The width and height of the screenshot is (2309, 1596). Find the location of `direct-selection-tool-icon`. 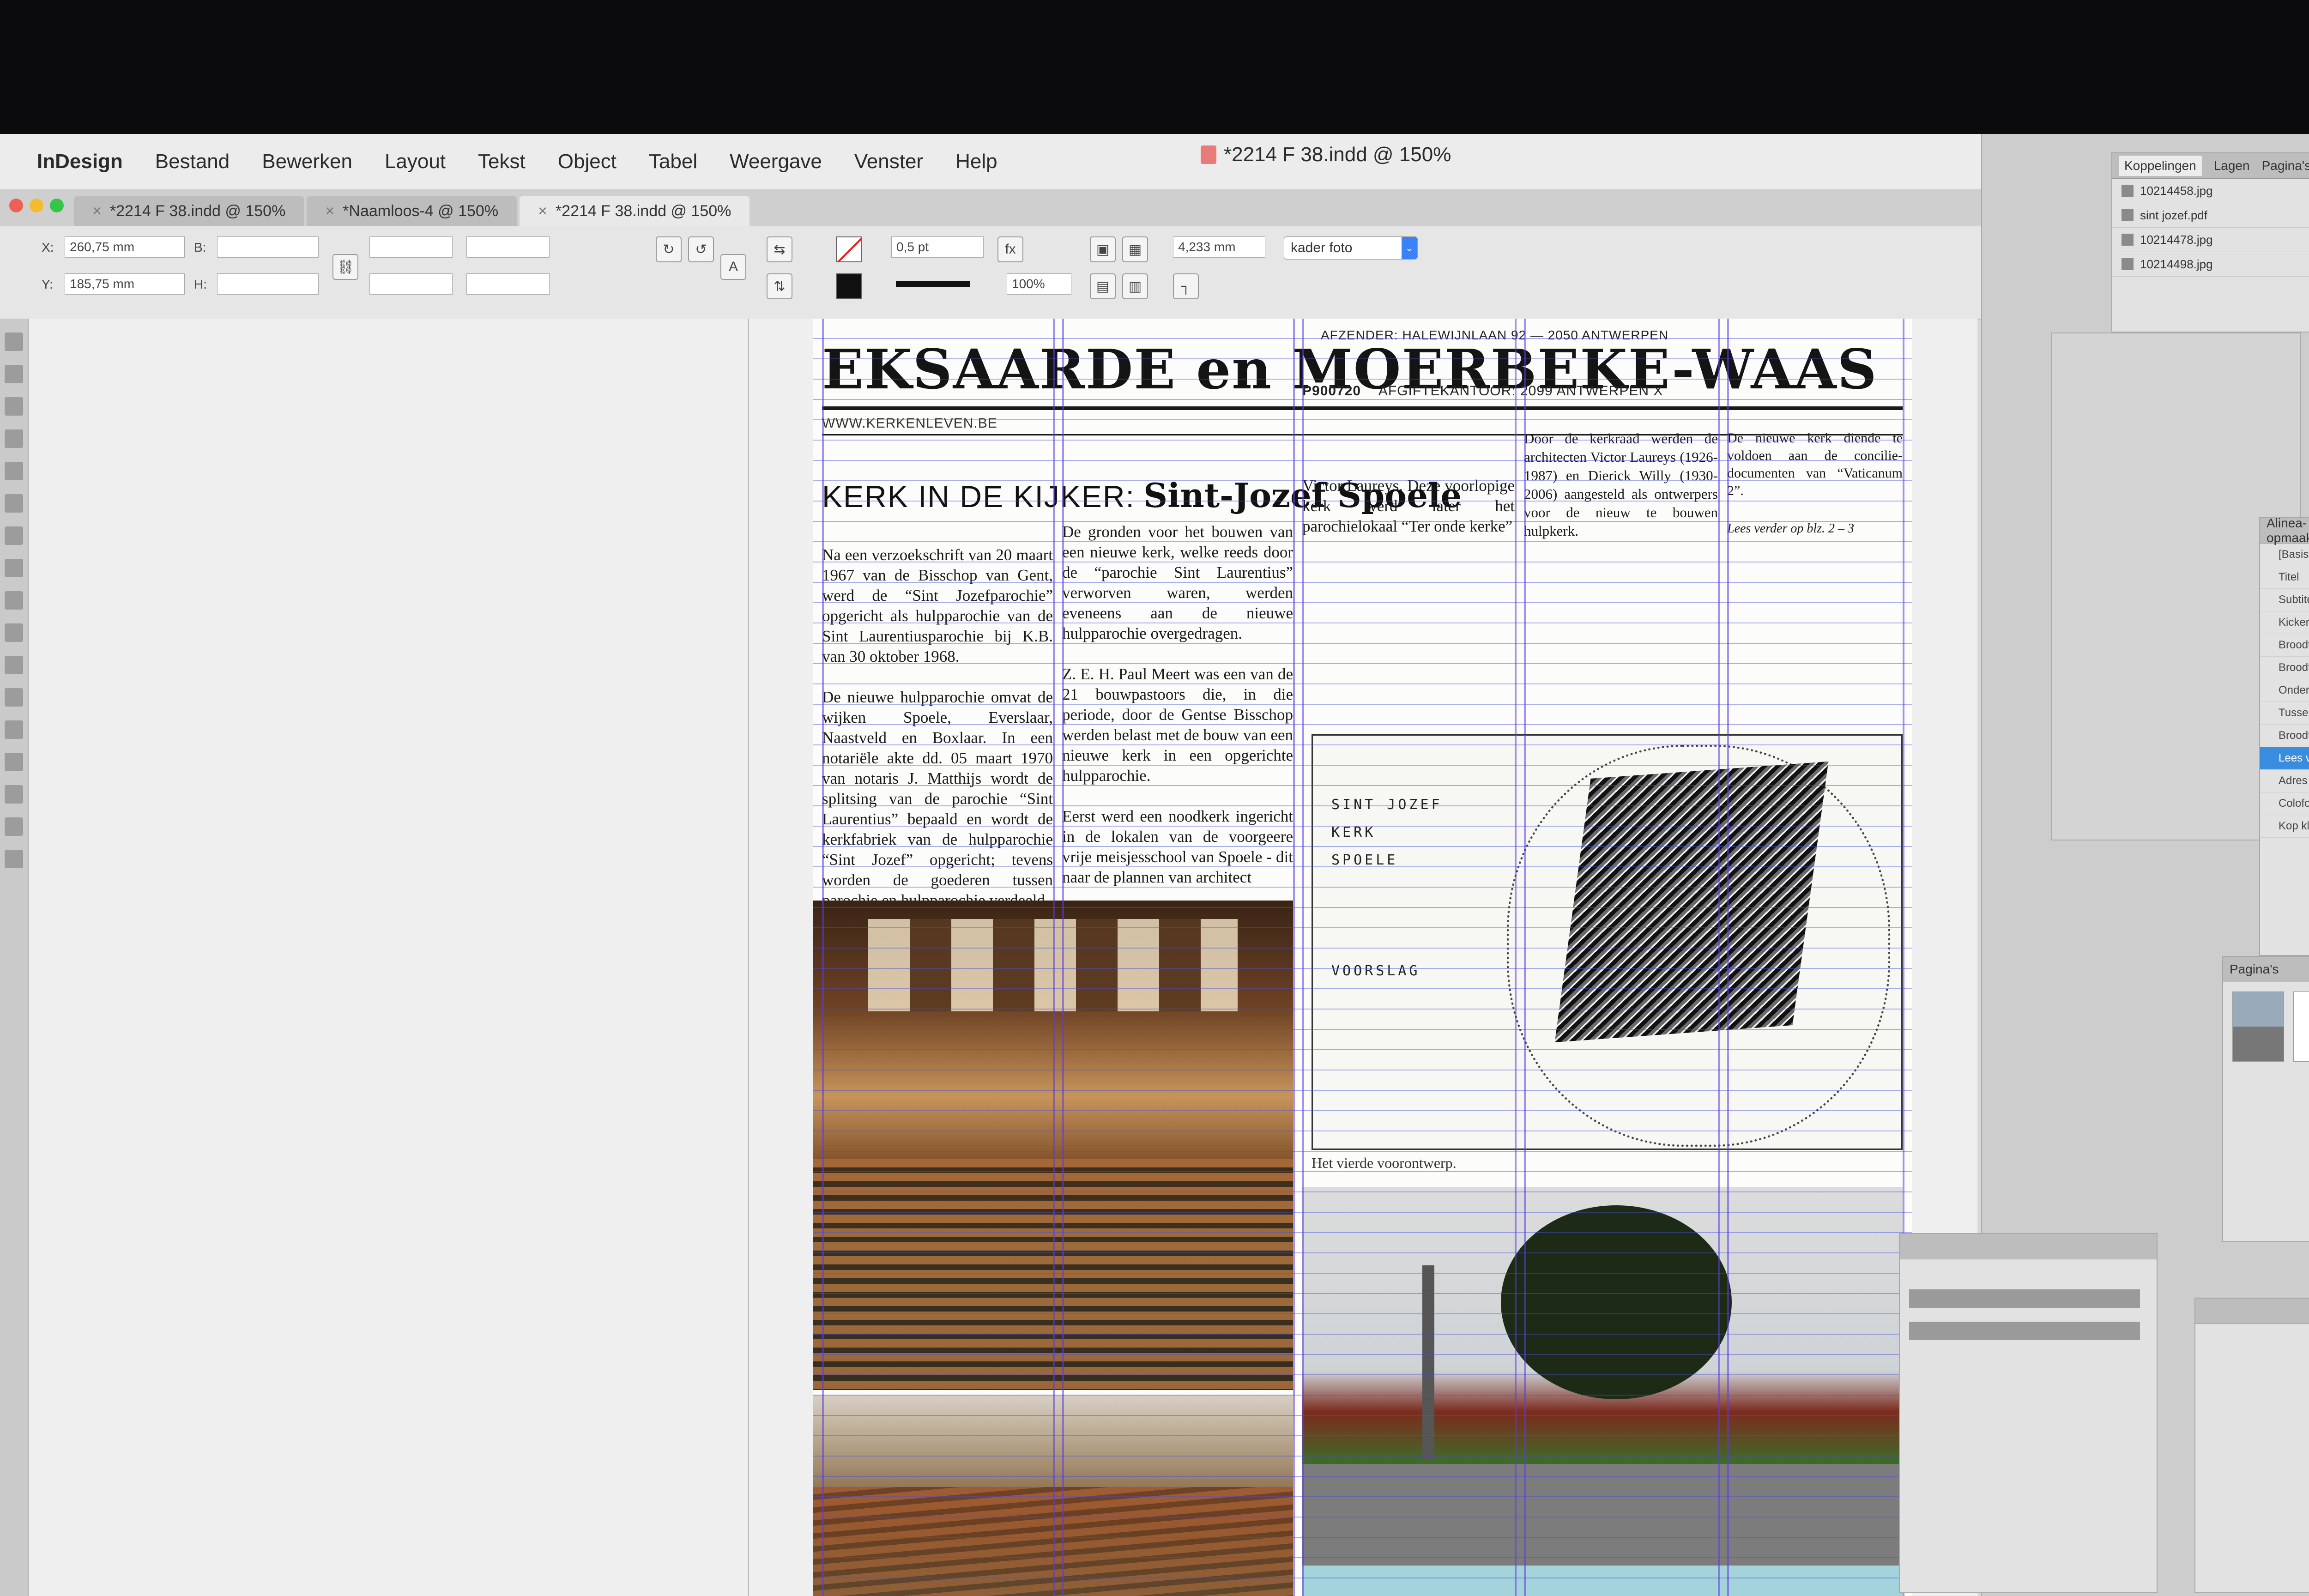

direct-selection-tool-icon is located at coordinates (14, 374).